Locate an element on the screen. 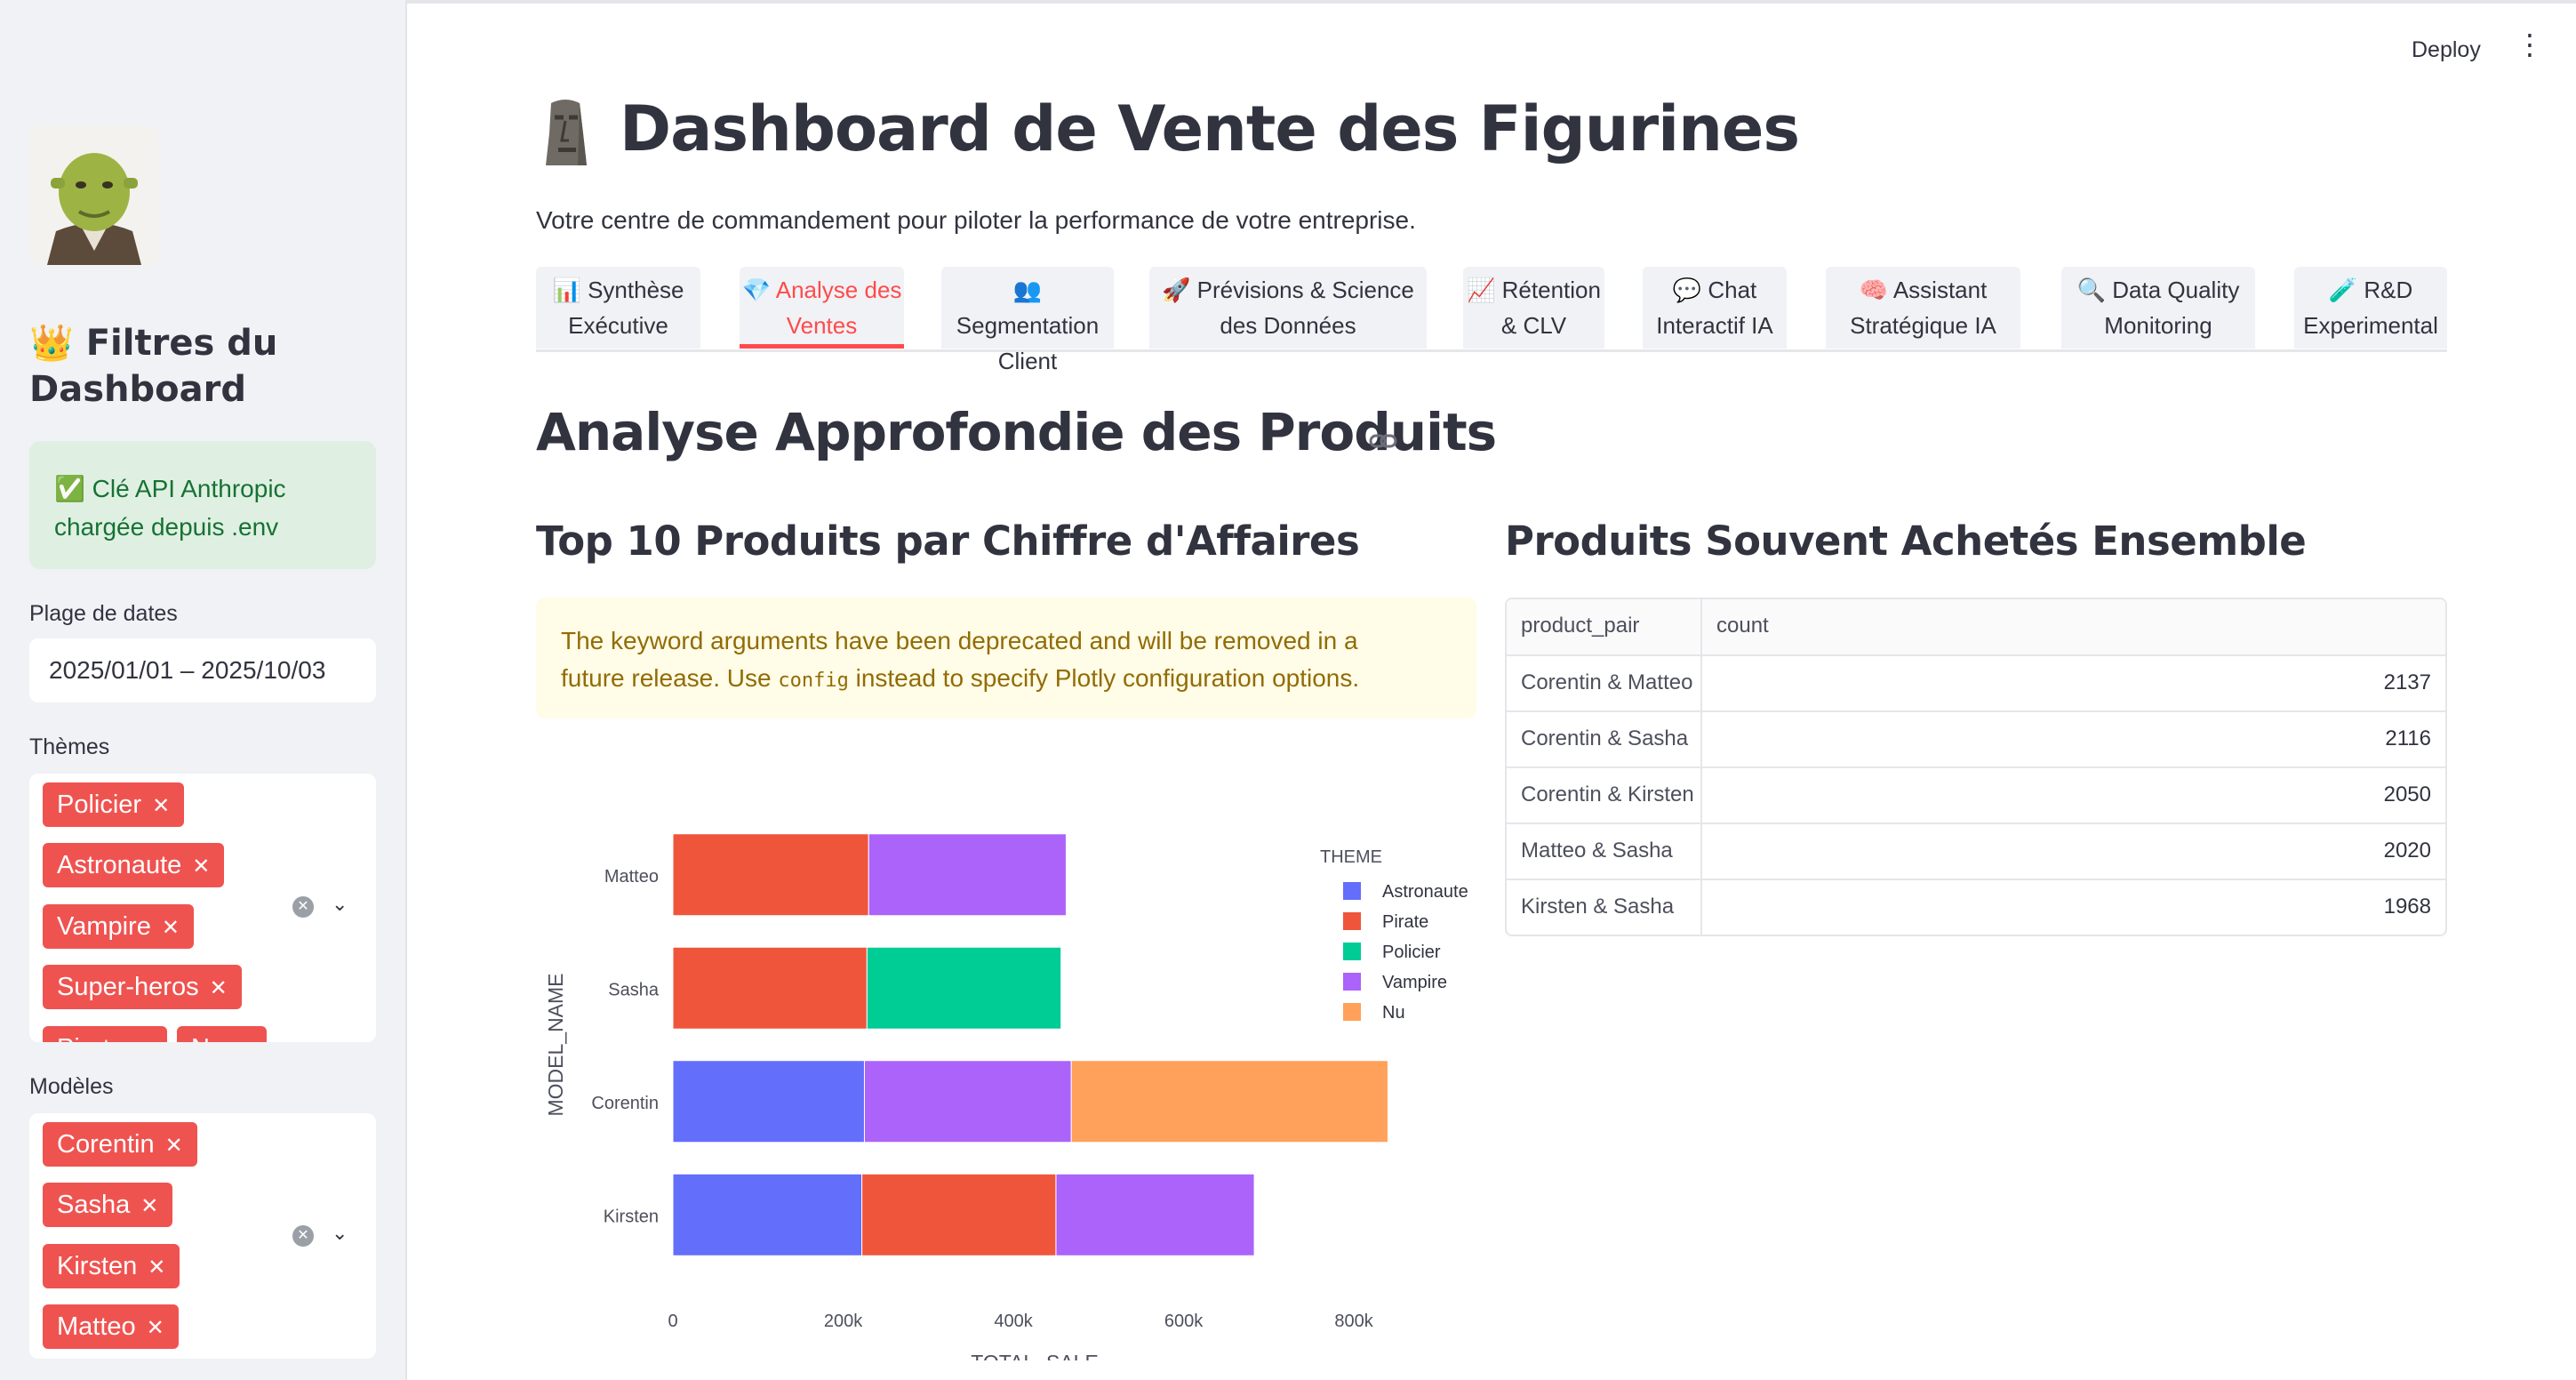 This screenshot has width=2576, height=1380. date-range-label: Plage de dates is located at coordinates (103, 613).